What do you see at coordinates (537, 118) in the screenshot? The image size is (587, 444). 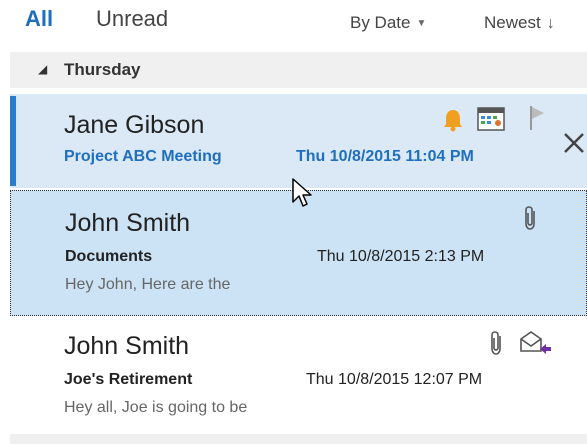 I see `flag-icon` at bounding box center [537, 118].